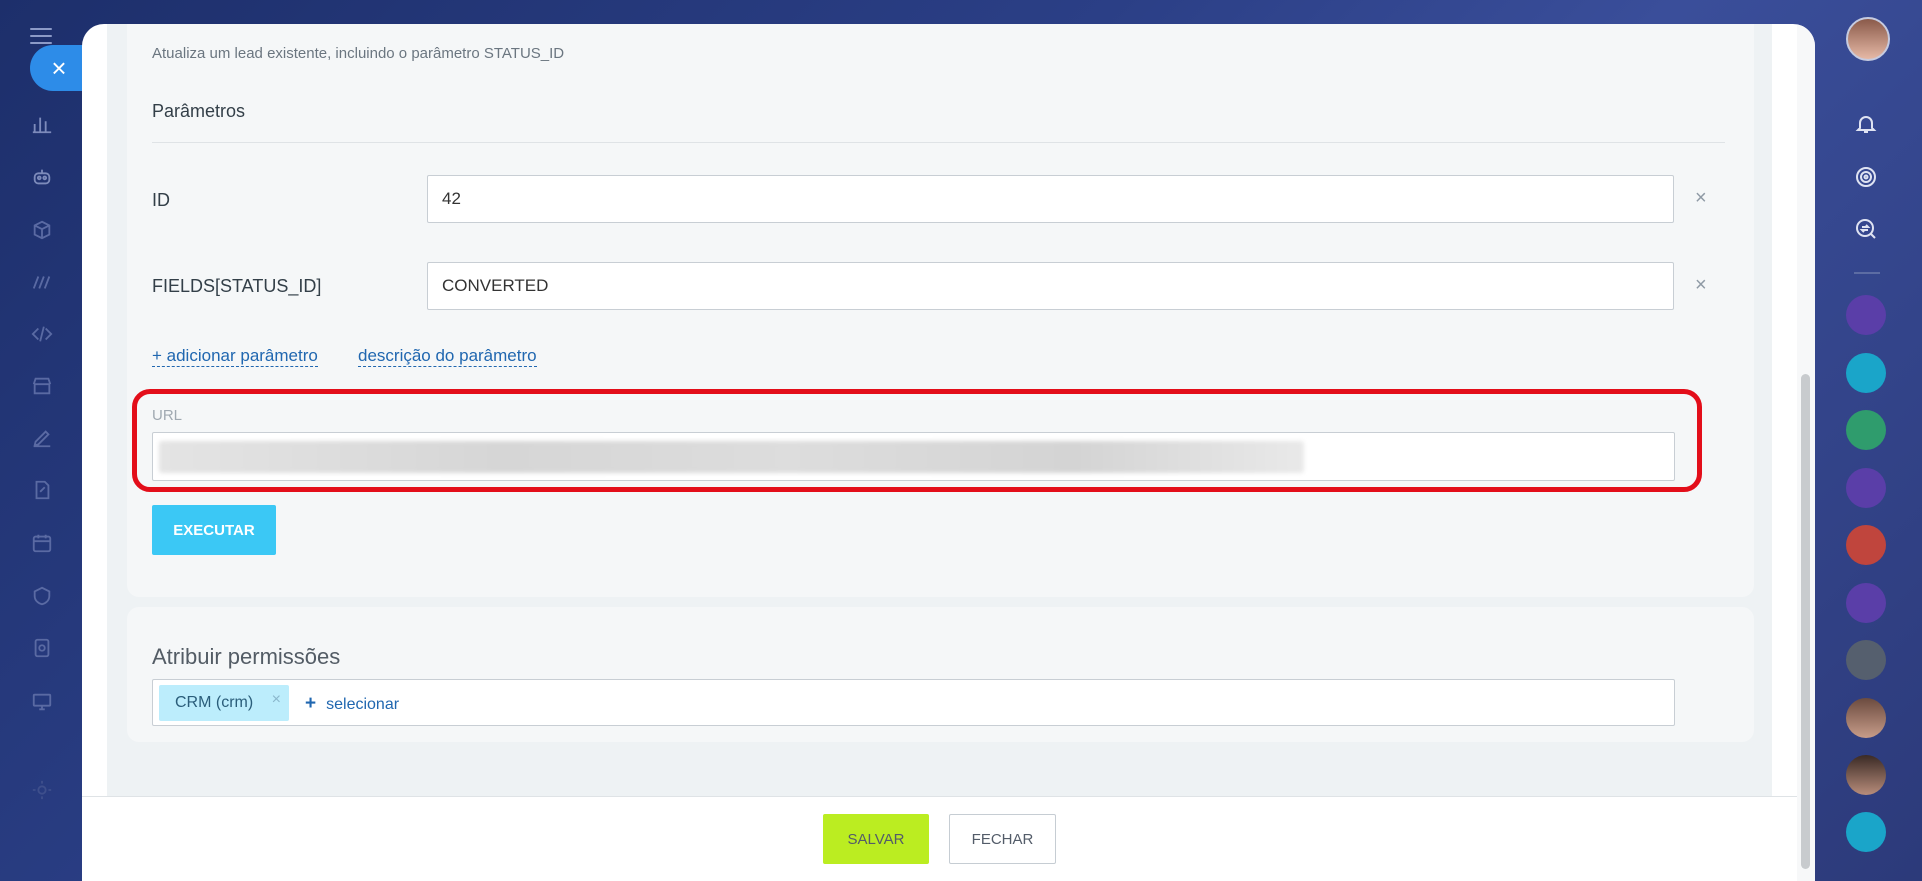 Image resolution: width=1922 pixels, height=881 pixels. I want to click on close-button: FECHAR, so click(1002, 839).